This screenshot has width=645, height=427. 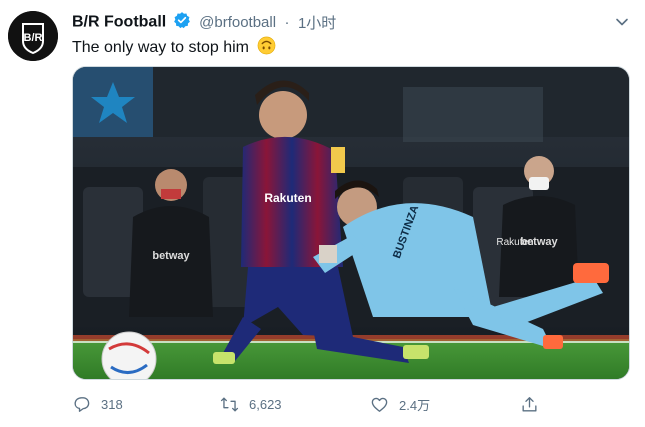 What do you see at coordinates (415, 405) in the screenshot?
I see `like-count: 2.4万` at bounding box center [415, 405].